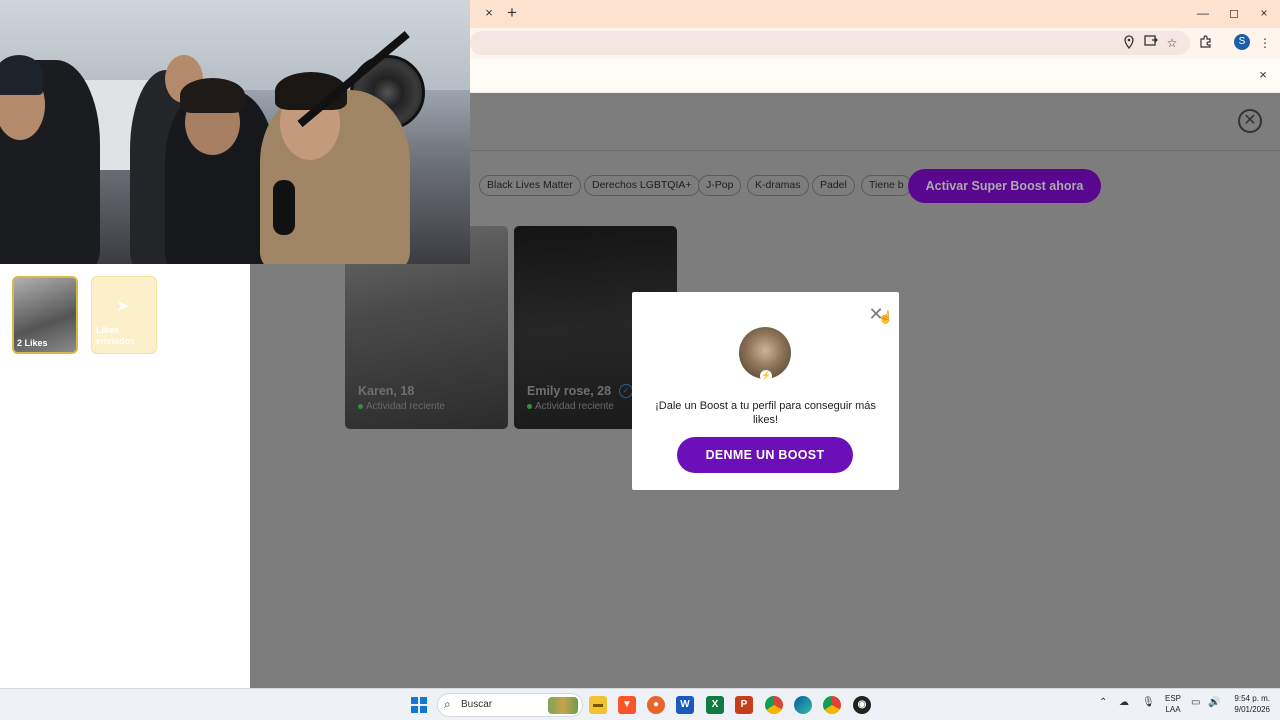 The image size is (1280, 720). What do you see at coordinates (1148, 702) in the screenshot?
I see `microphone-icon: 🎙` at bounding box center [1148, 702].